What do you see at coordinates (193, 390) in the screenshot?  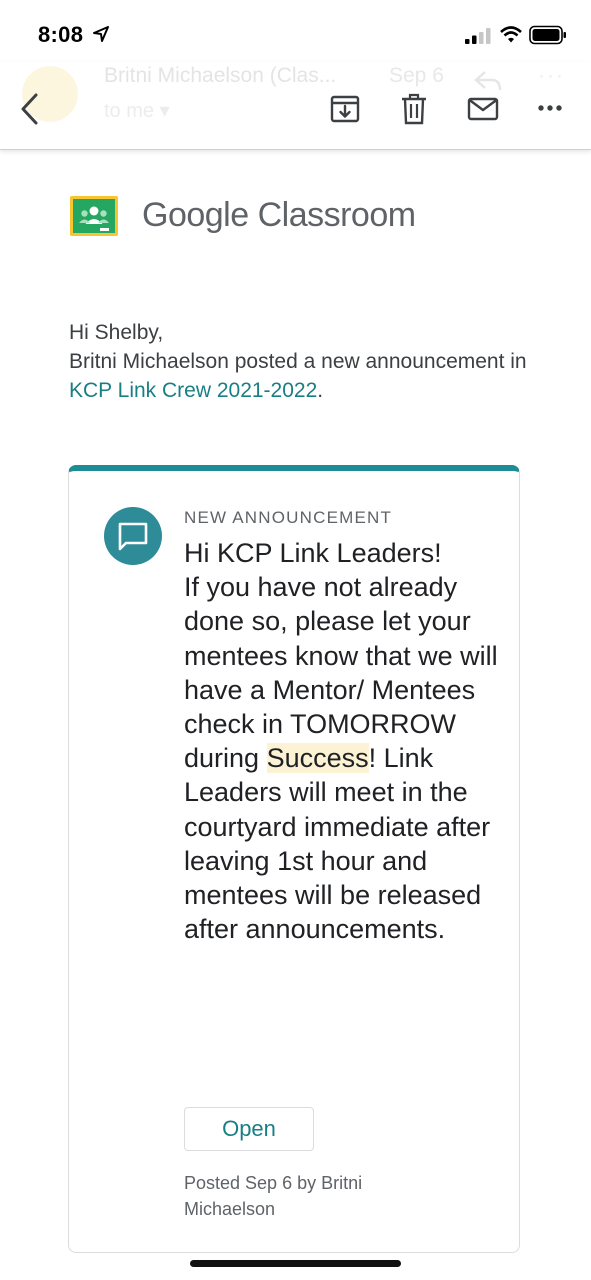 I see `class-link: KCP Link Crew 2021-2022` at bounding box center [193, 390].